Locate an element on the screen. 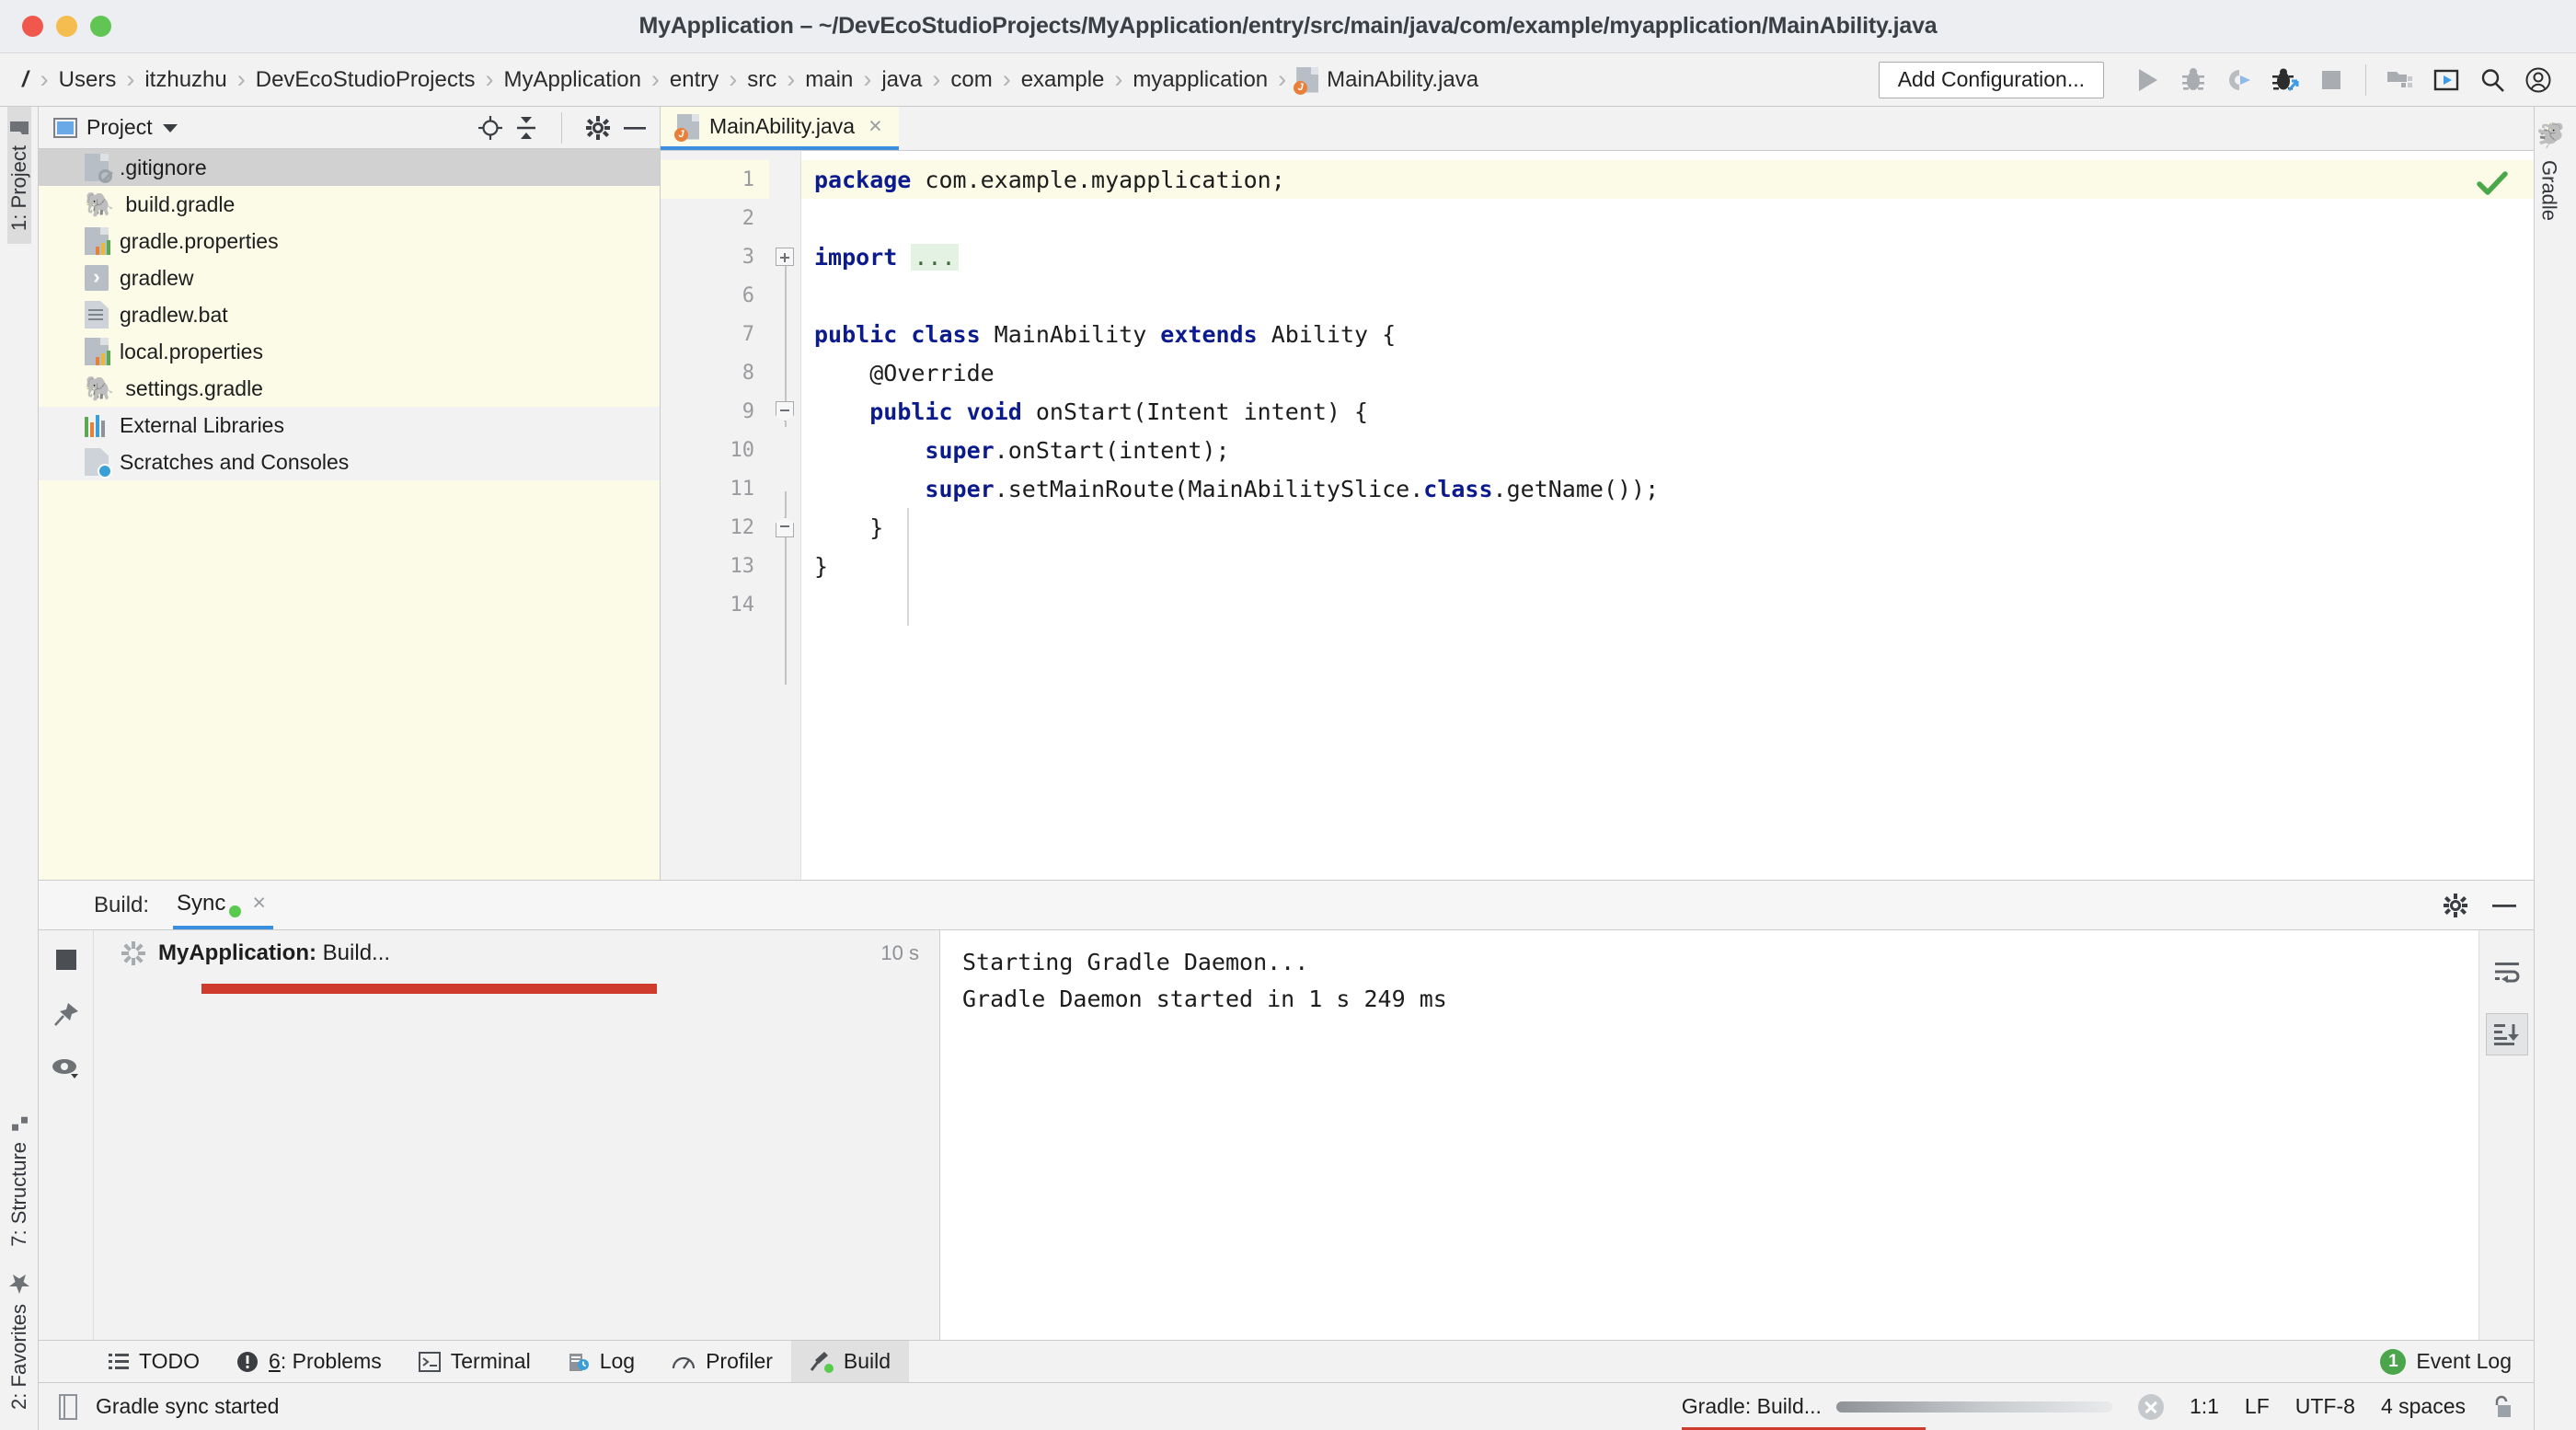 The width and height of the screenshot is (2576, 1430). tree-item-external-libraries: External Libraries is located at coordinates (349, 425).